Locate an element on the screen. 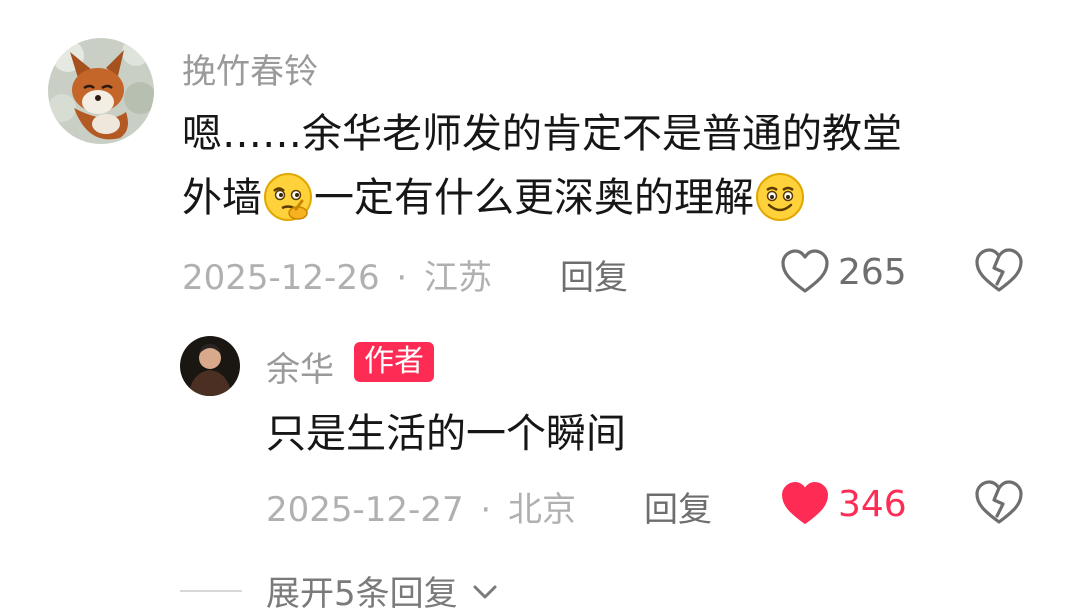 Image resolution: width=1080 pixels, height=615 pixels. heart-filled-icon is located at coordinates (805, 503).